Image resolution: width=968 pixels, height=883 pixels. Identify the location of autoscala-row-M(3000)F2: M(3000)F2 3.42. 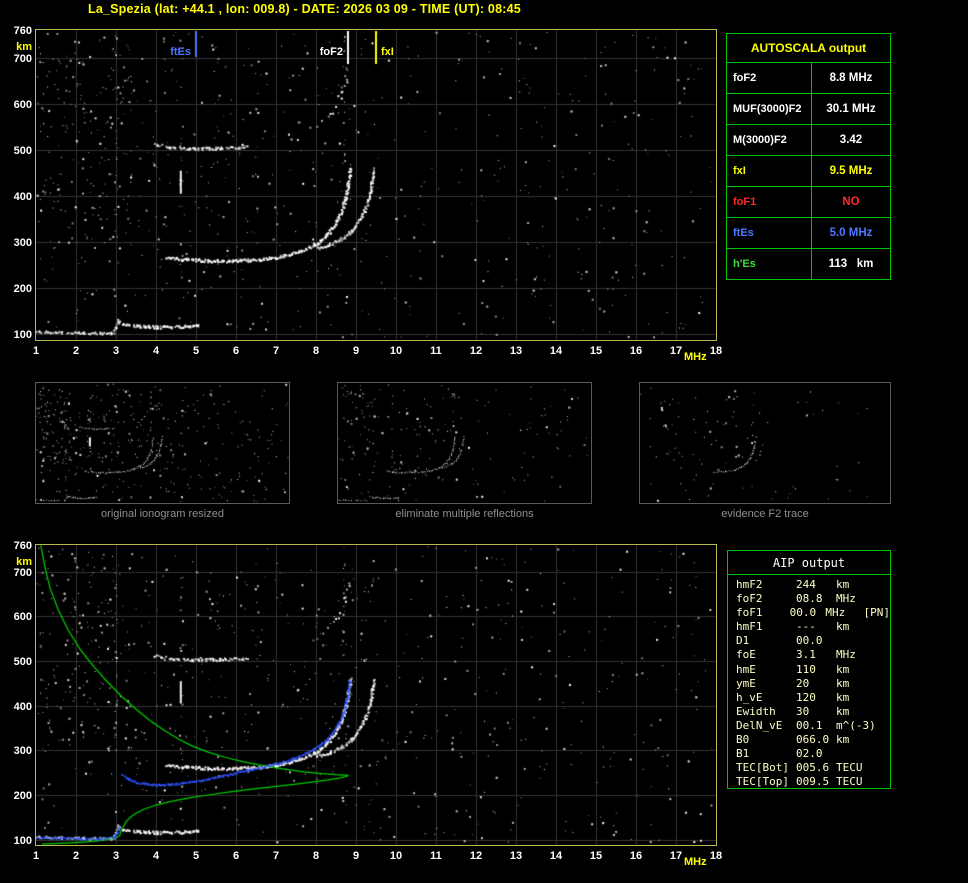
(808, 139).